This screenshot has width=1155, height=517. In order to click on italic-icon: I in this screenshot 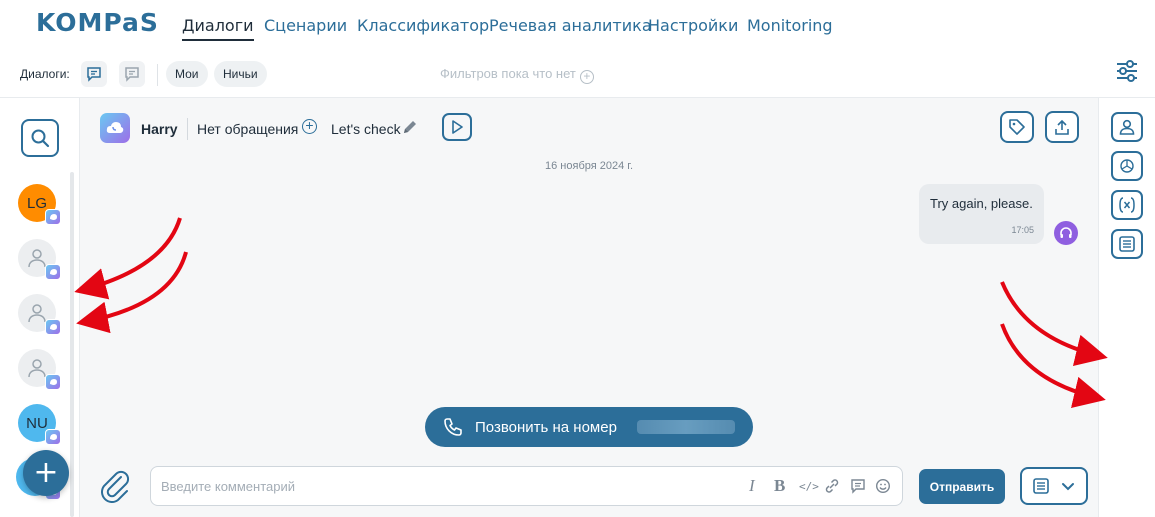, I will do `click(752, 486)`.